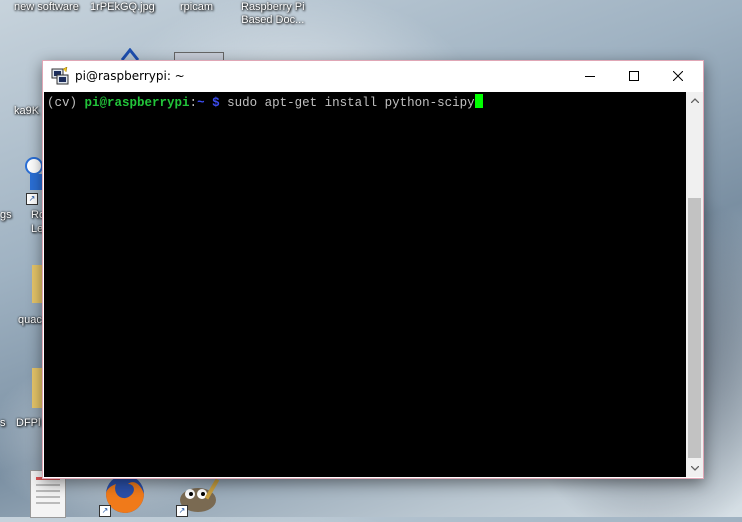 This screenshot has width=742, height=522. I want to click on virtualenv-label: (cv), so click(66, 103).